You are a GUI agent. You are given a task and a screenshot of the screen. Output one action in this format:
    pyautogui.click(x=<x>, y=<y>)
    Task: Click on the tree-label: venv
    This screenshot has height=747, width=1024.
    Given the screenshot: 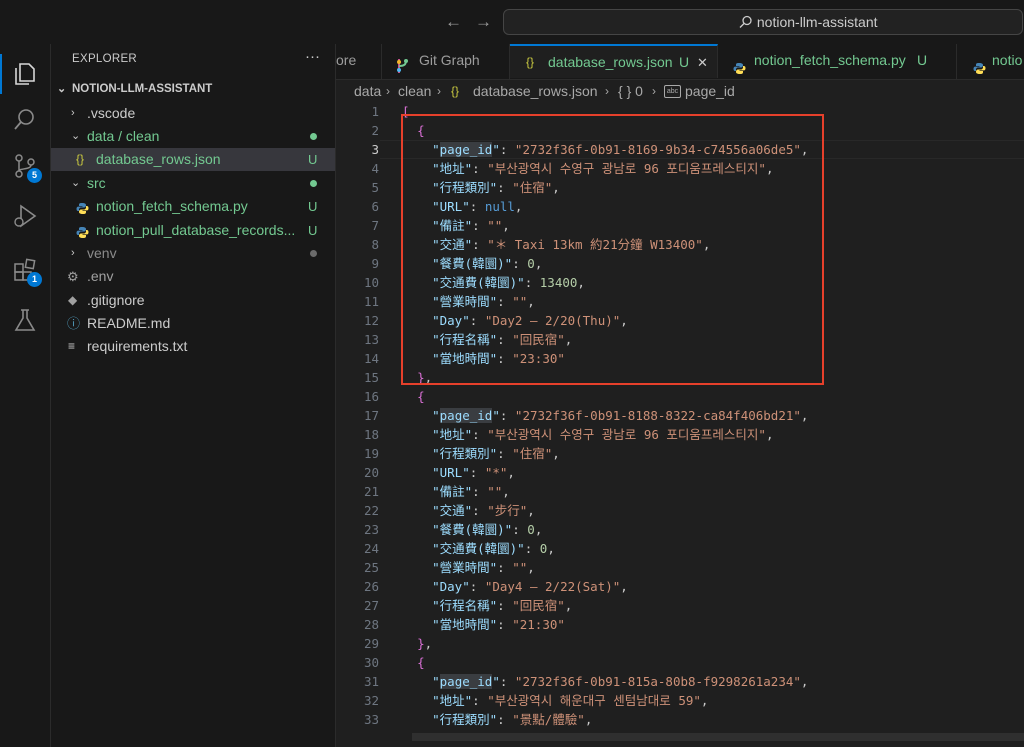 What is the action you would take?
    pyautogui.click(x=102, y=253)
    